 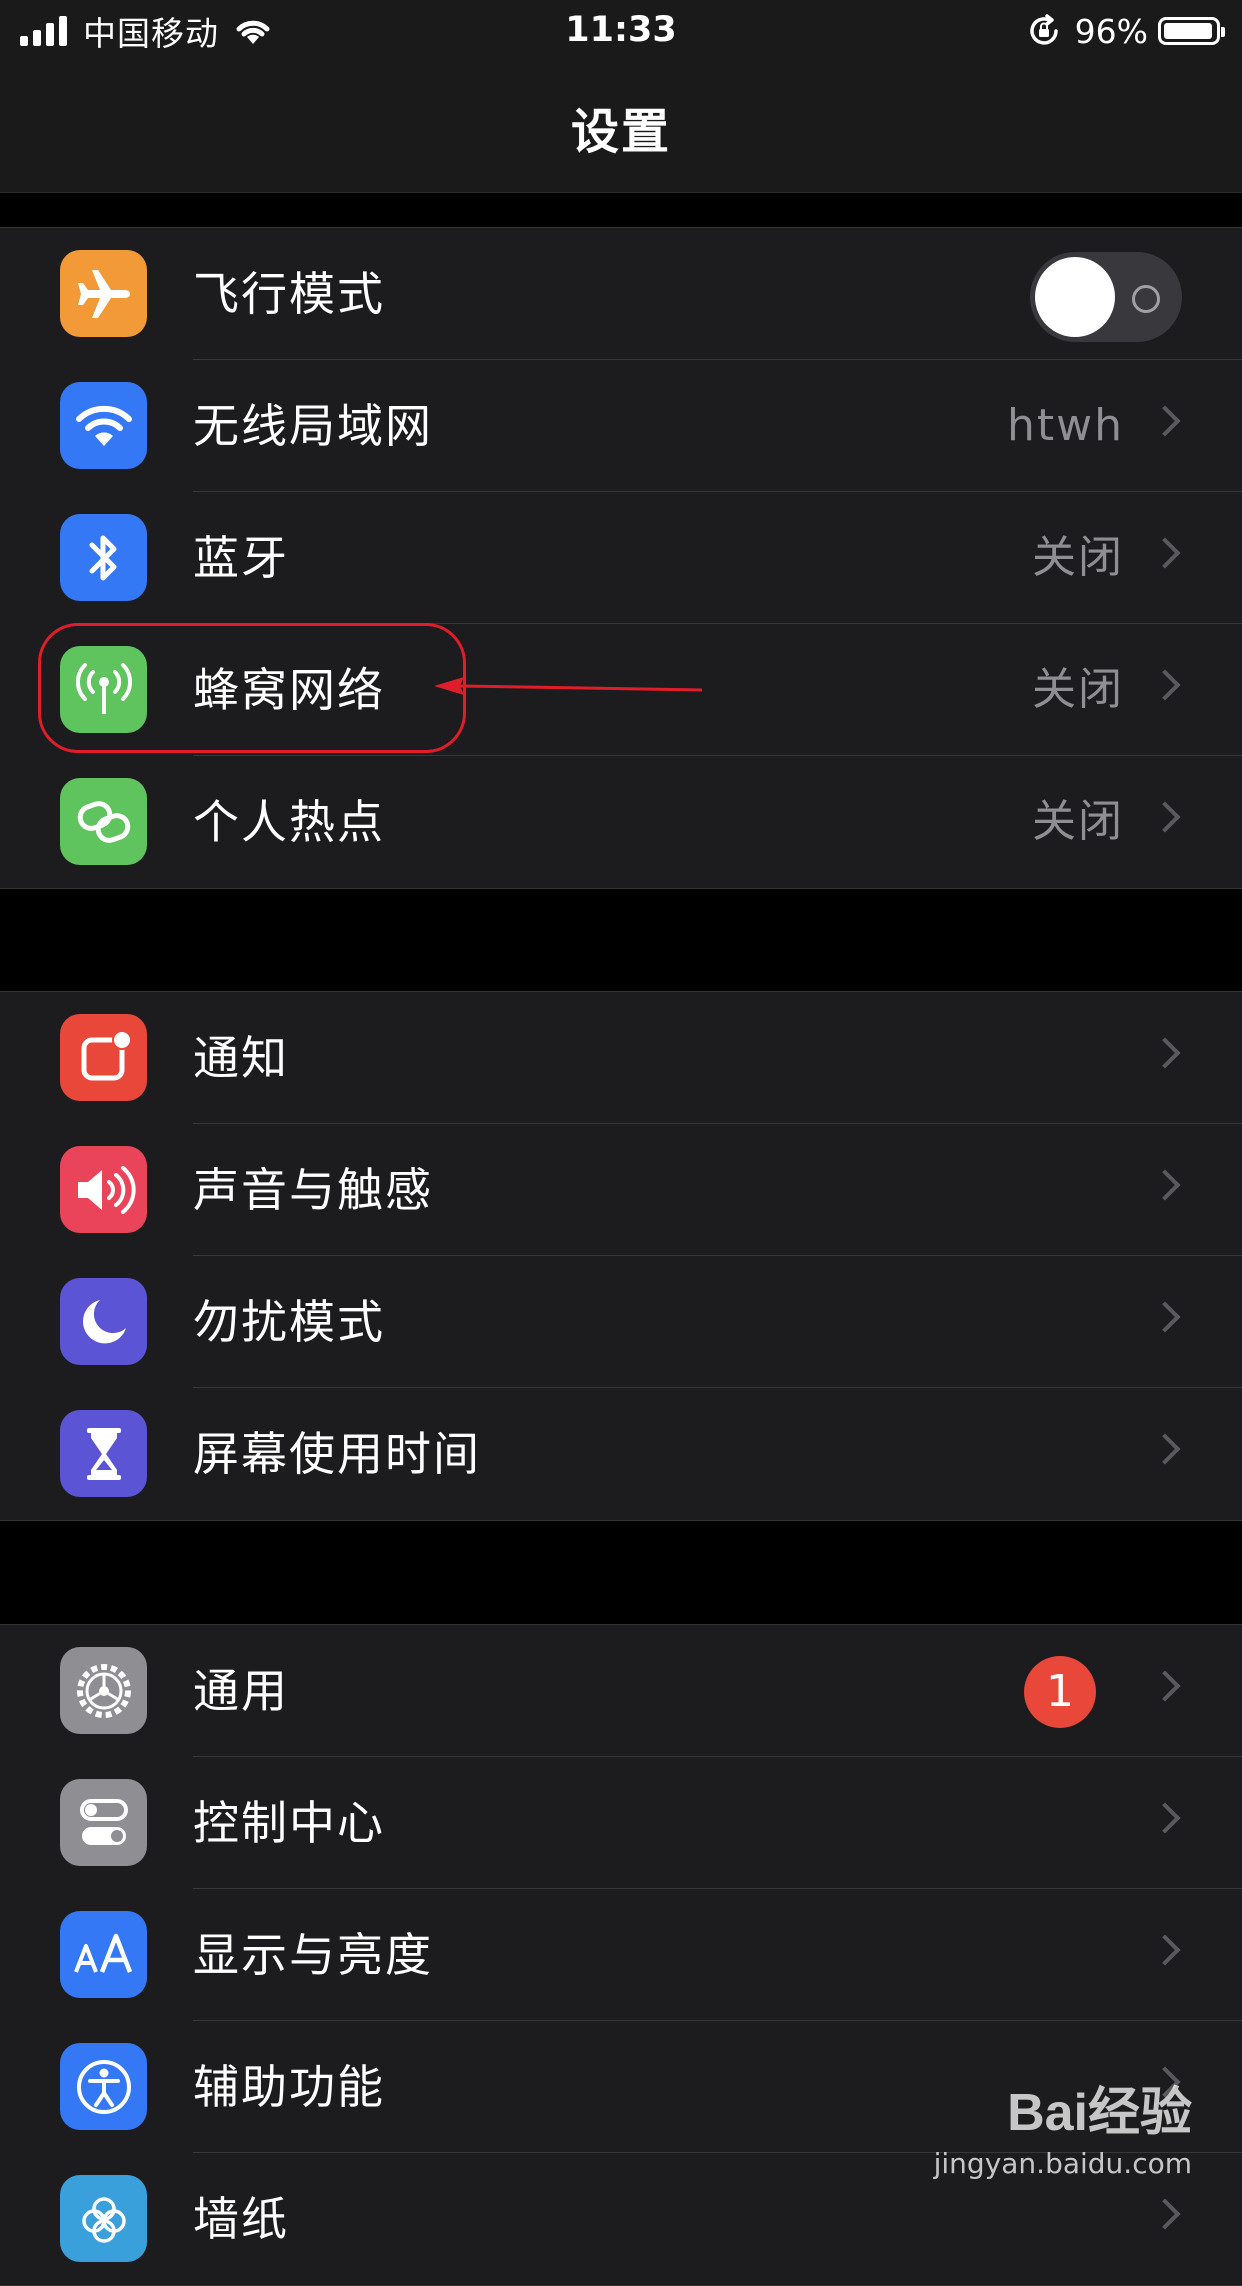 What do you see at coordinates (289, 1322) in the screenshot?
I see `settings-row-label: 勿扰模式` at bounding box center [289, 1322].